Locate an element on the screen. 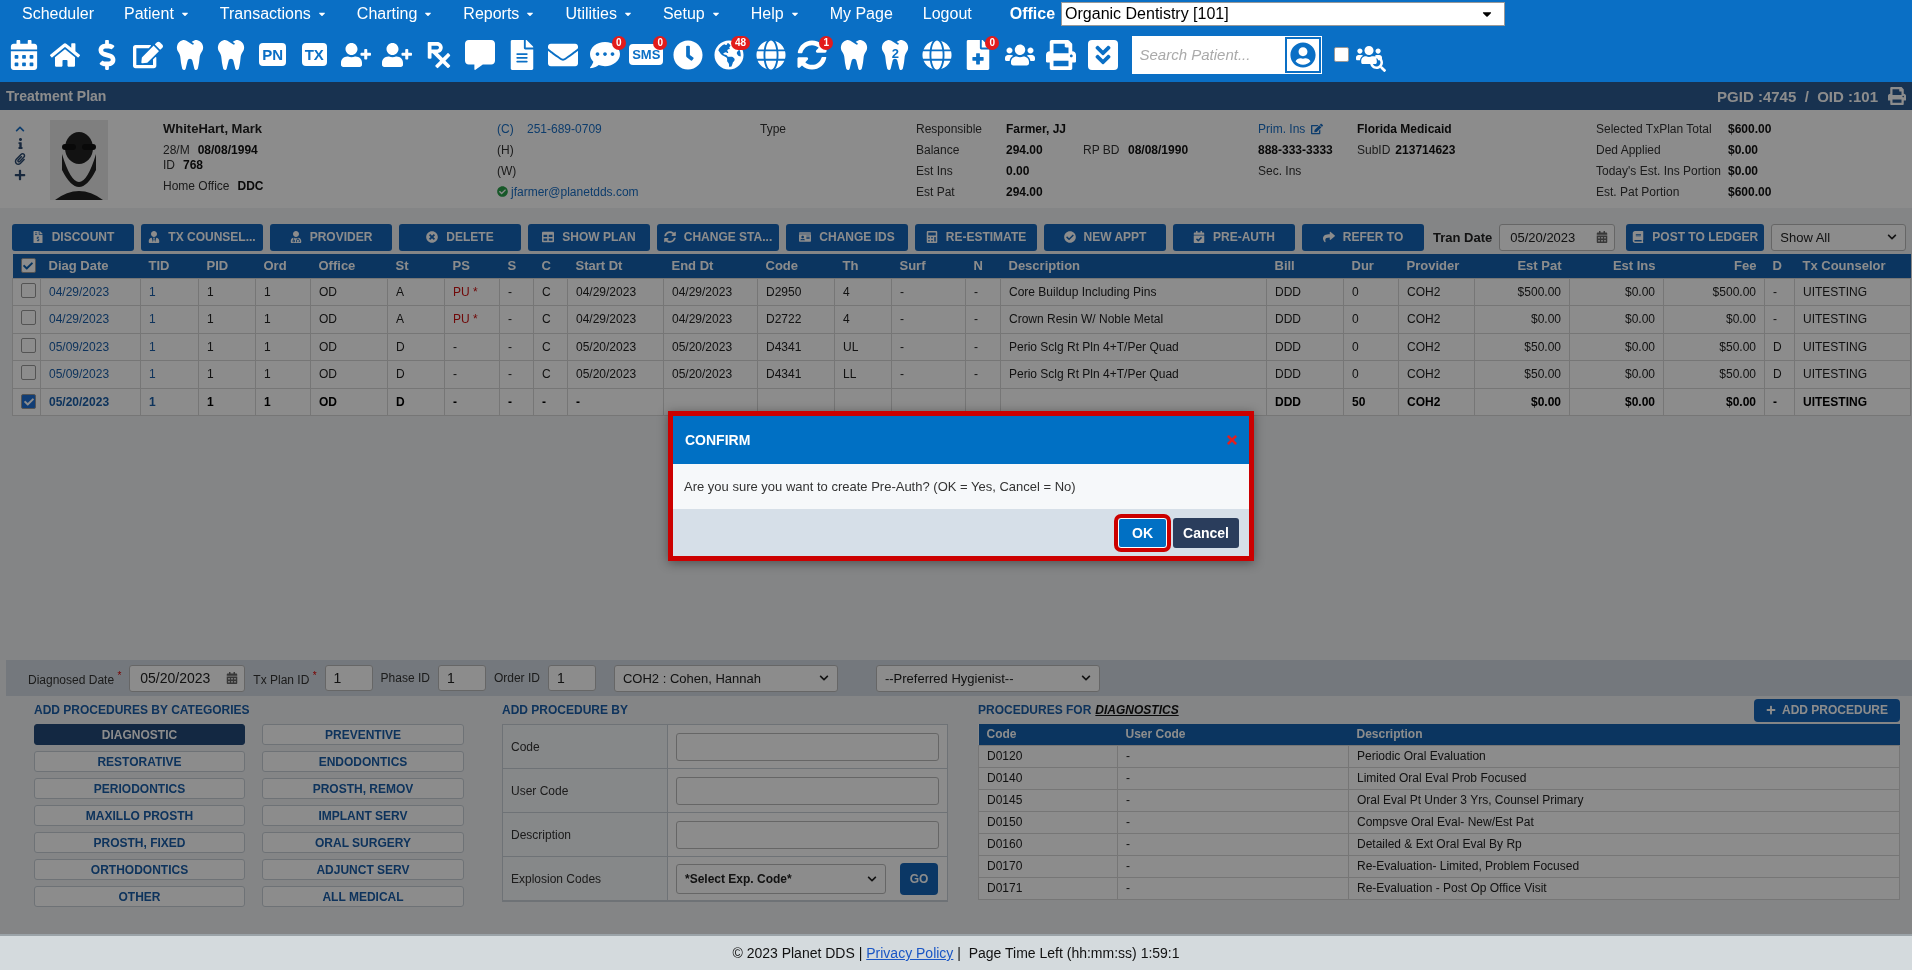  go-button: GO is located at coordinates (919, 878).